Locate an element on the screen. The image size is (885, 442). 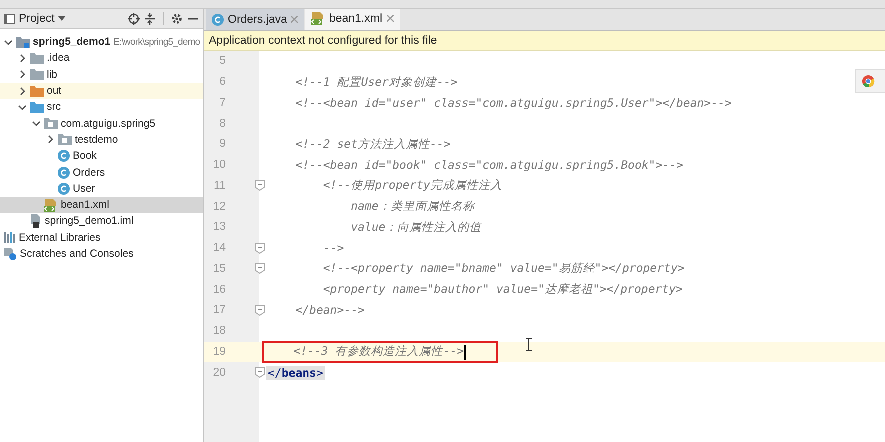
line-number: 6 is located at coordinates (222, 82).